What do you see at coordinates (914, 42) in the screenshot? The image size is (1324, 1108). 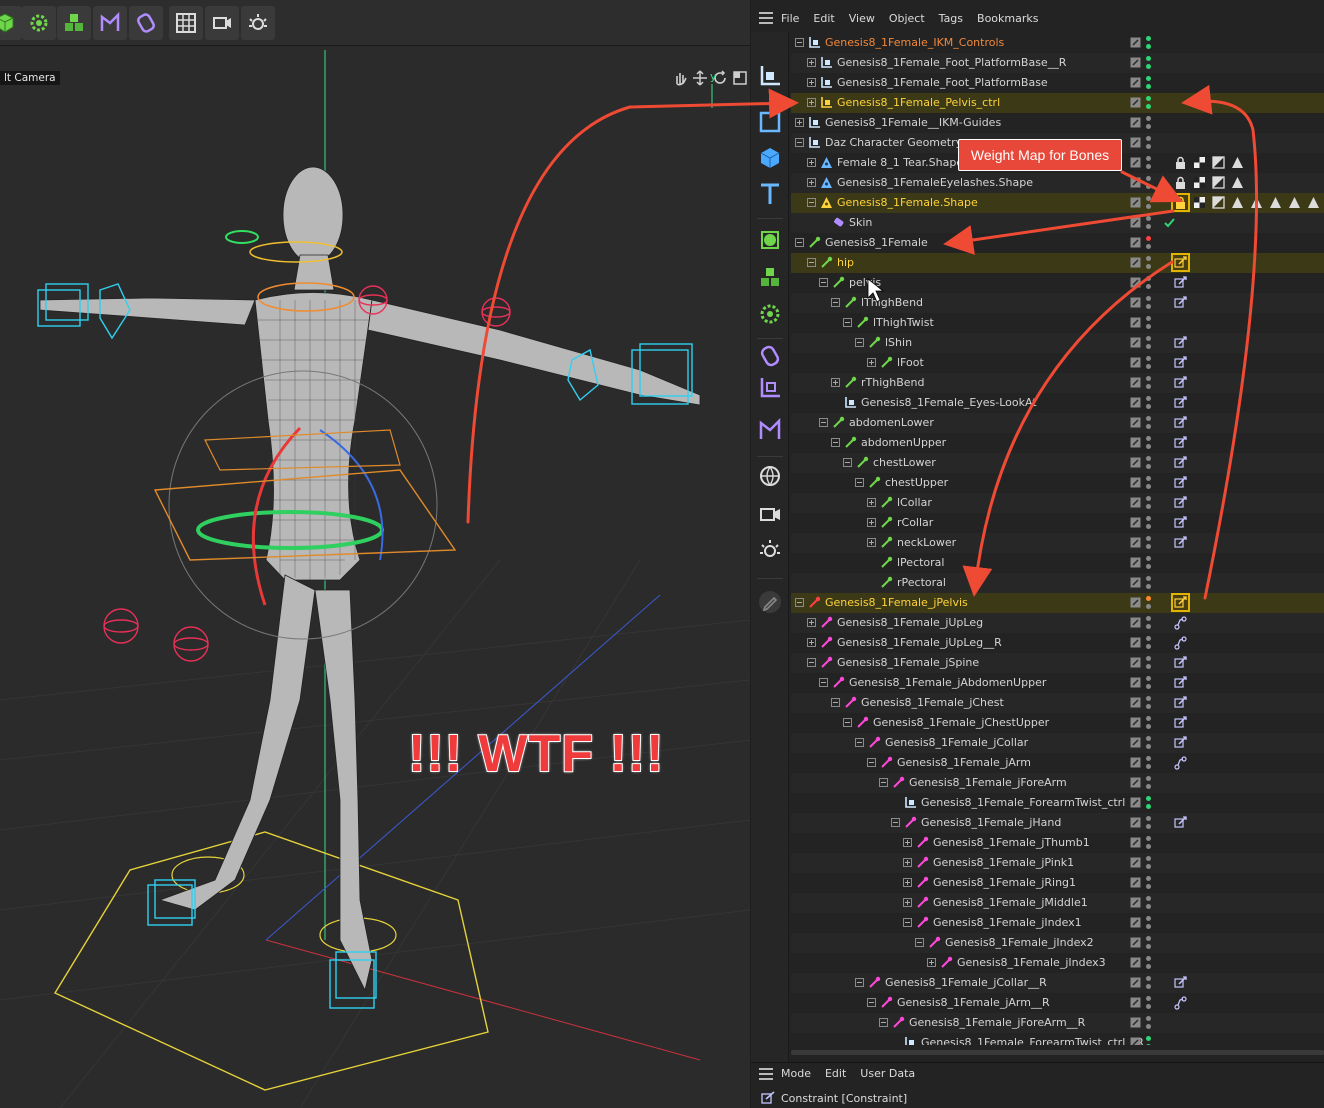 I see `tree-row-label: Genesis8_1Female_IKM_Controls` at bounding box center [914, 42].